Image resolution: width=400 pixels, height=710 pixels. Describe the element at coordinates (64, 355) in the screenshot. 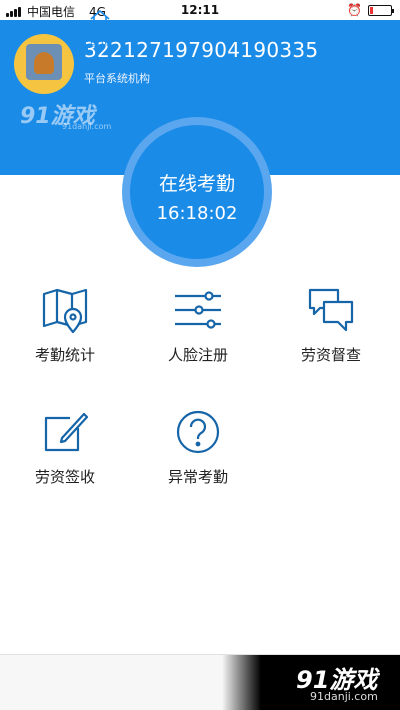

I see `menu-label: 考勤统计` at that location.